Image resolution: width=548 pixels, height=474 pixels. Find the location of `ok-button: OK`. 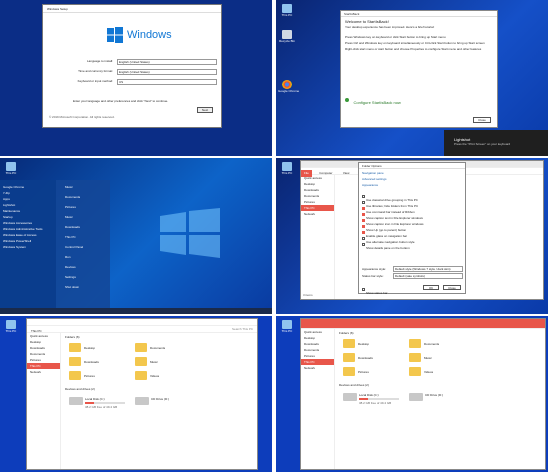

ok-button: OK is located at coordinates (431, 287).